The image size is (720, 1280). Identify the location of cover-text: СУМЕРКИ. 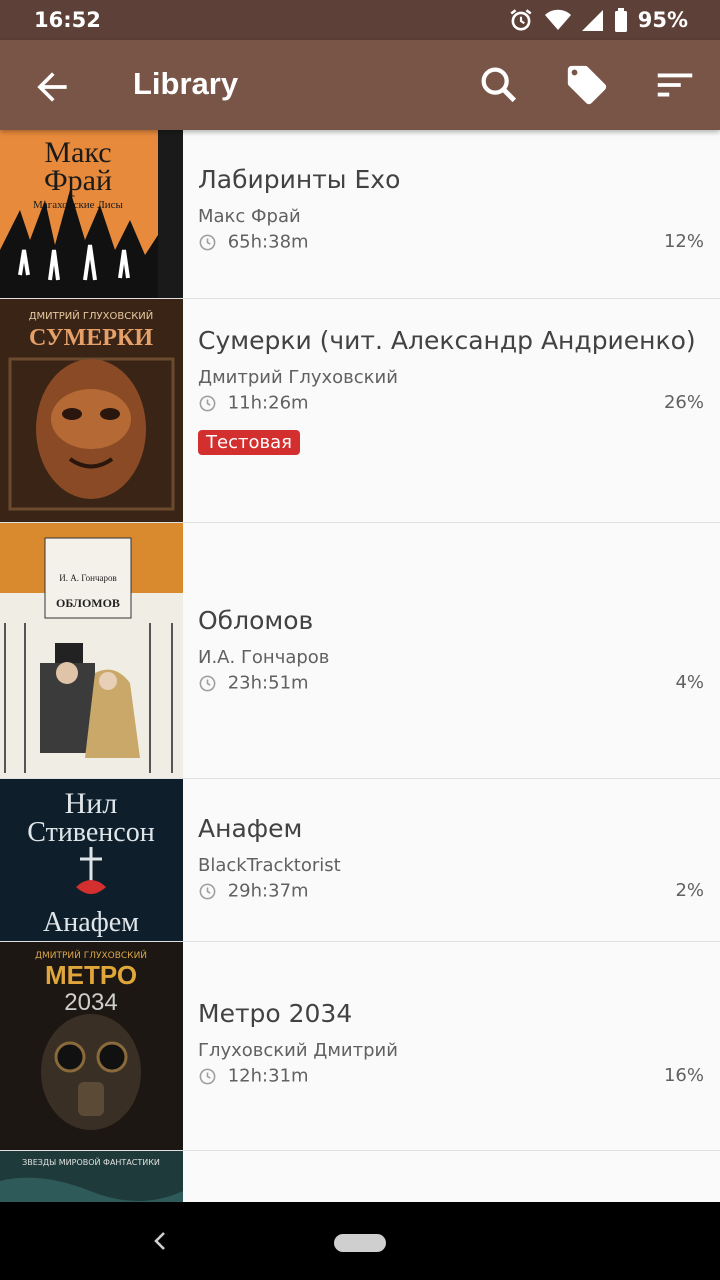
(91, 338).